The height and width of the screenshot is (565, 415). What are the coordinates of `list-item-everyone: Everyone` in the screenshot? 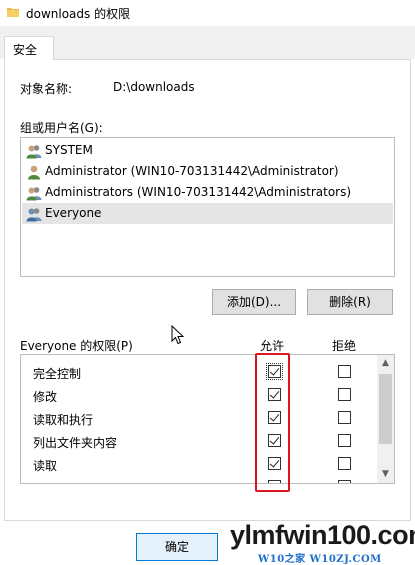 It's located at (207, 213).